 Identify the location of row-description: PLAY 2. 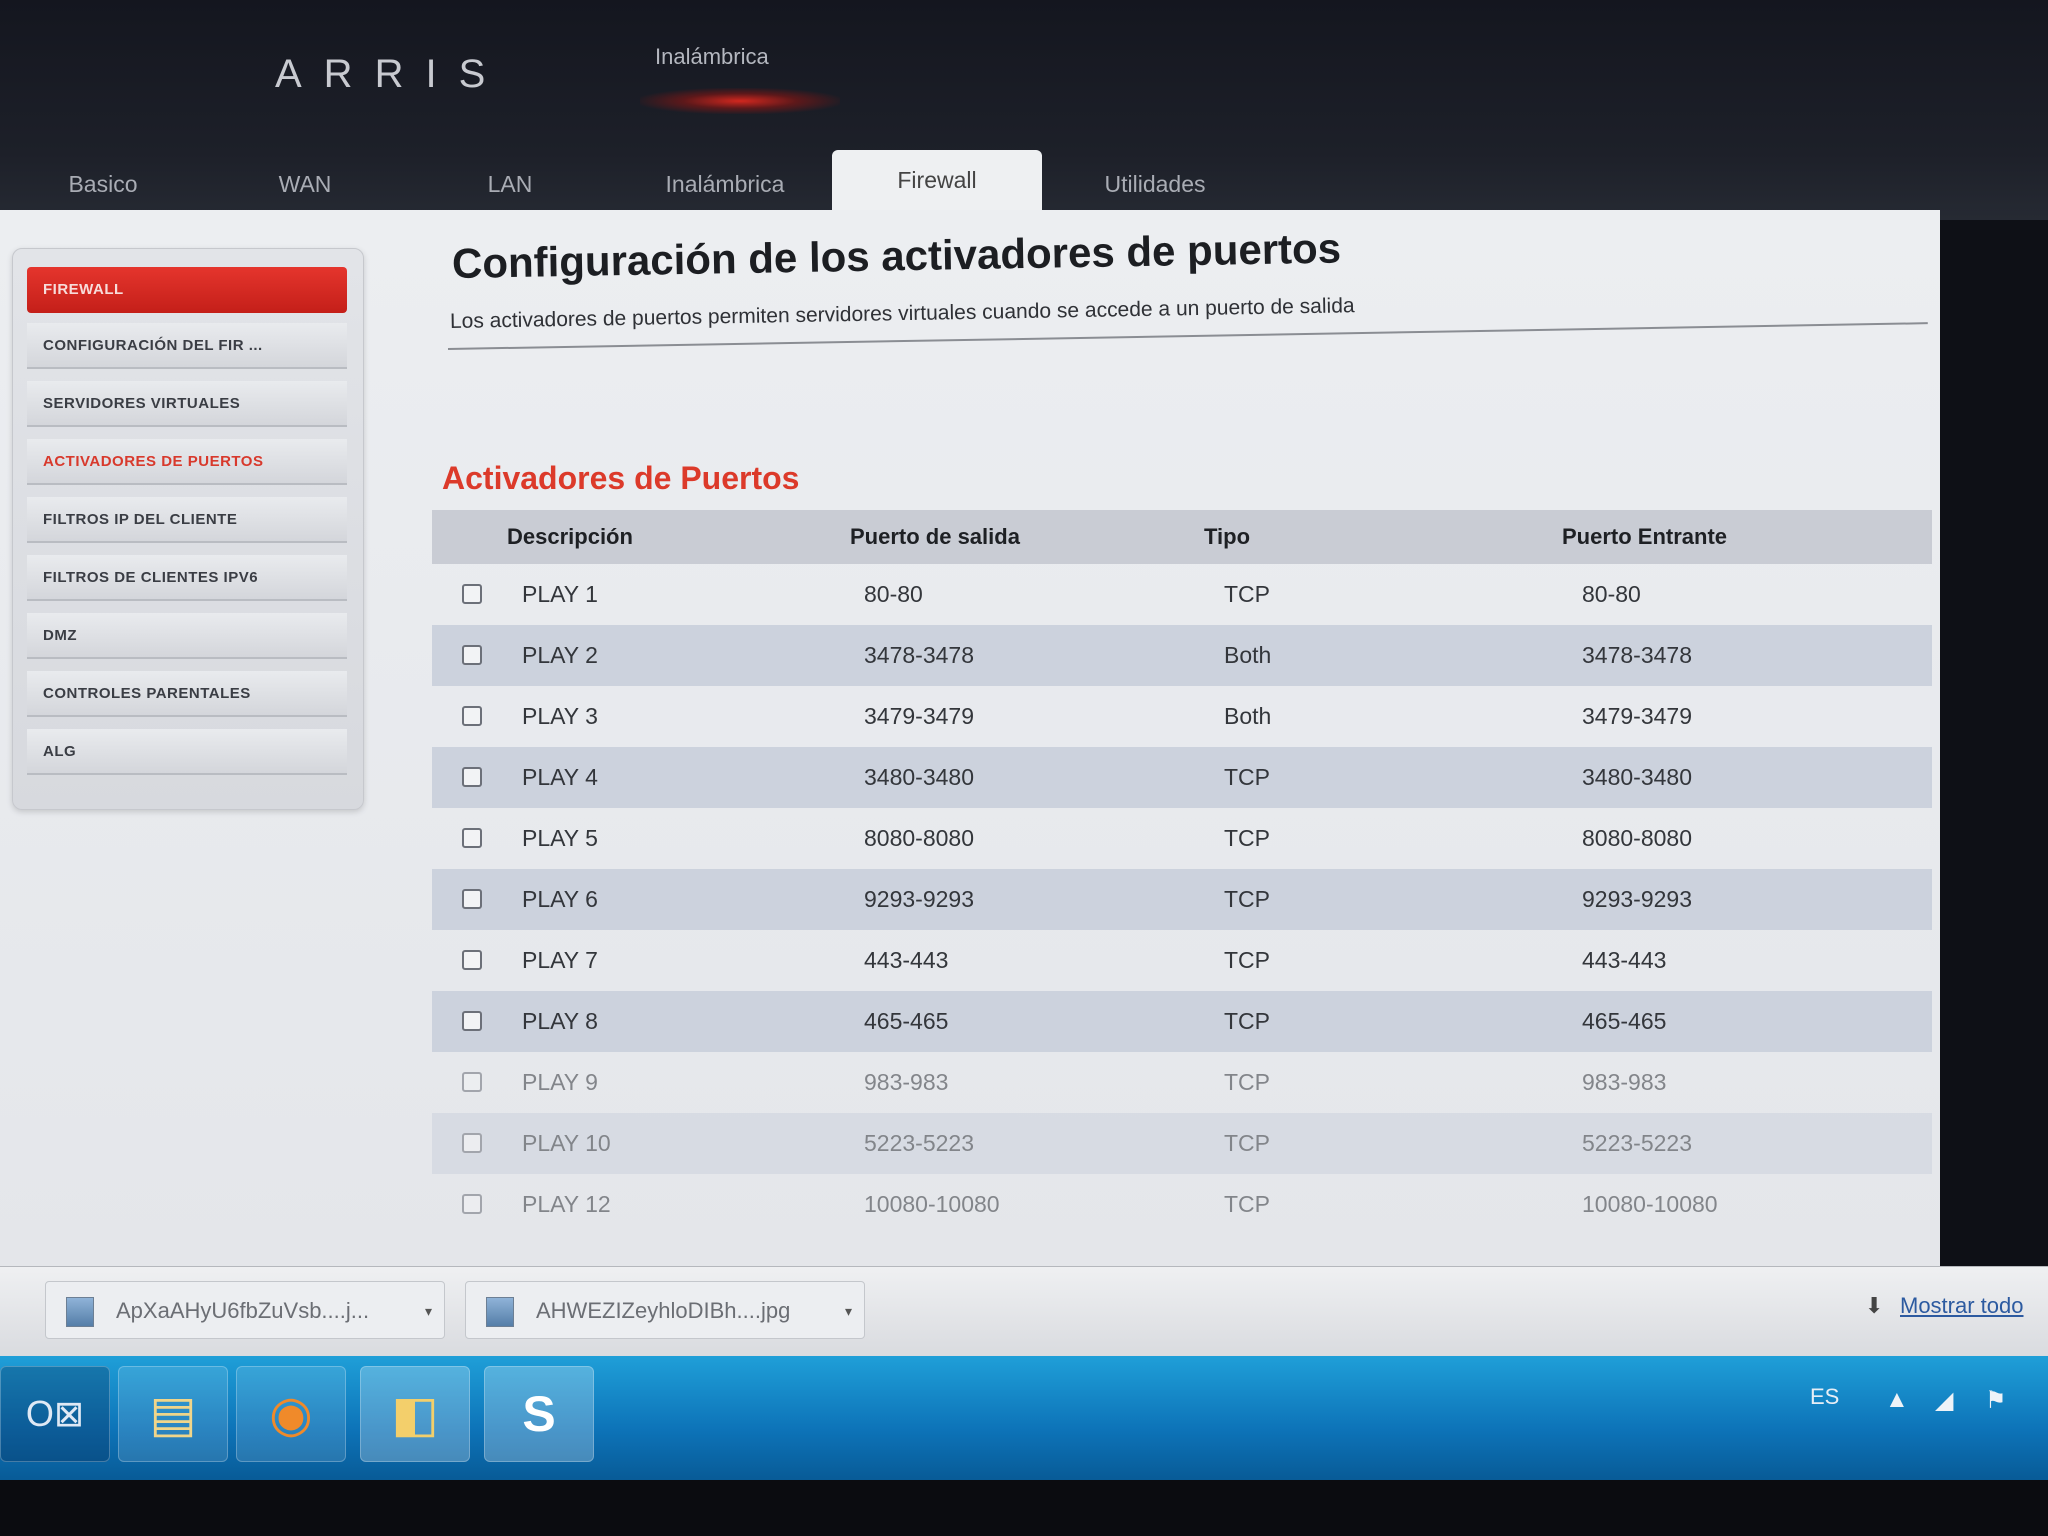
(560, 655).